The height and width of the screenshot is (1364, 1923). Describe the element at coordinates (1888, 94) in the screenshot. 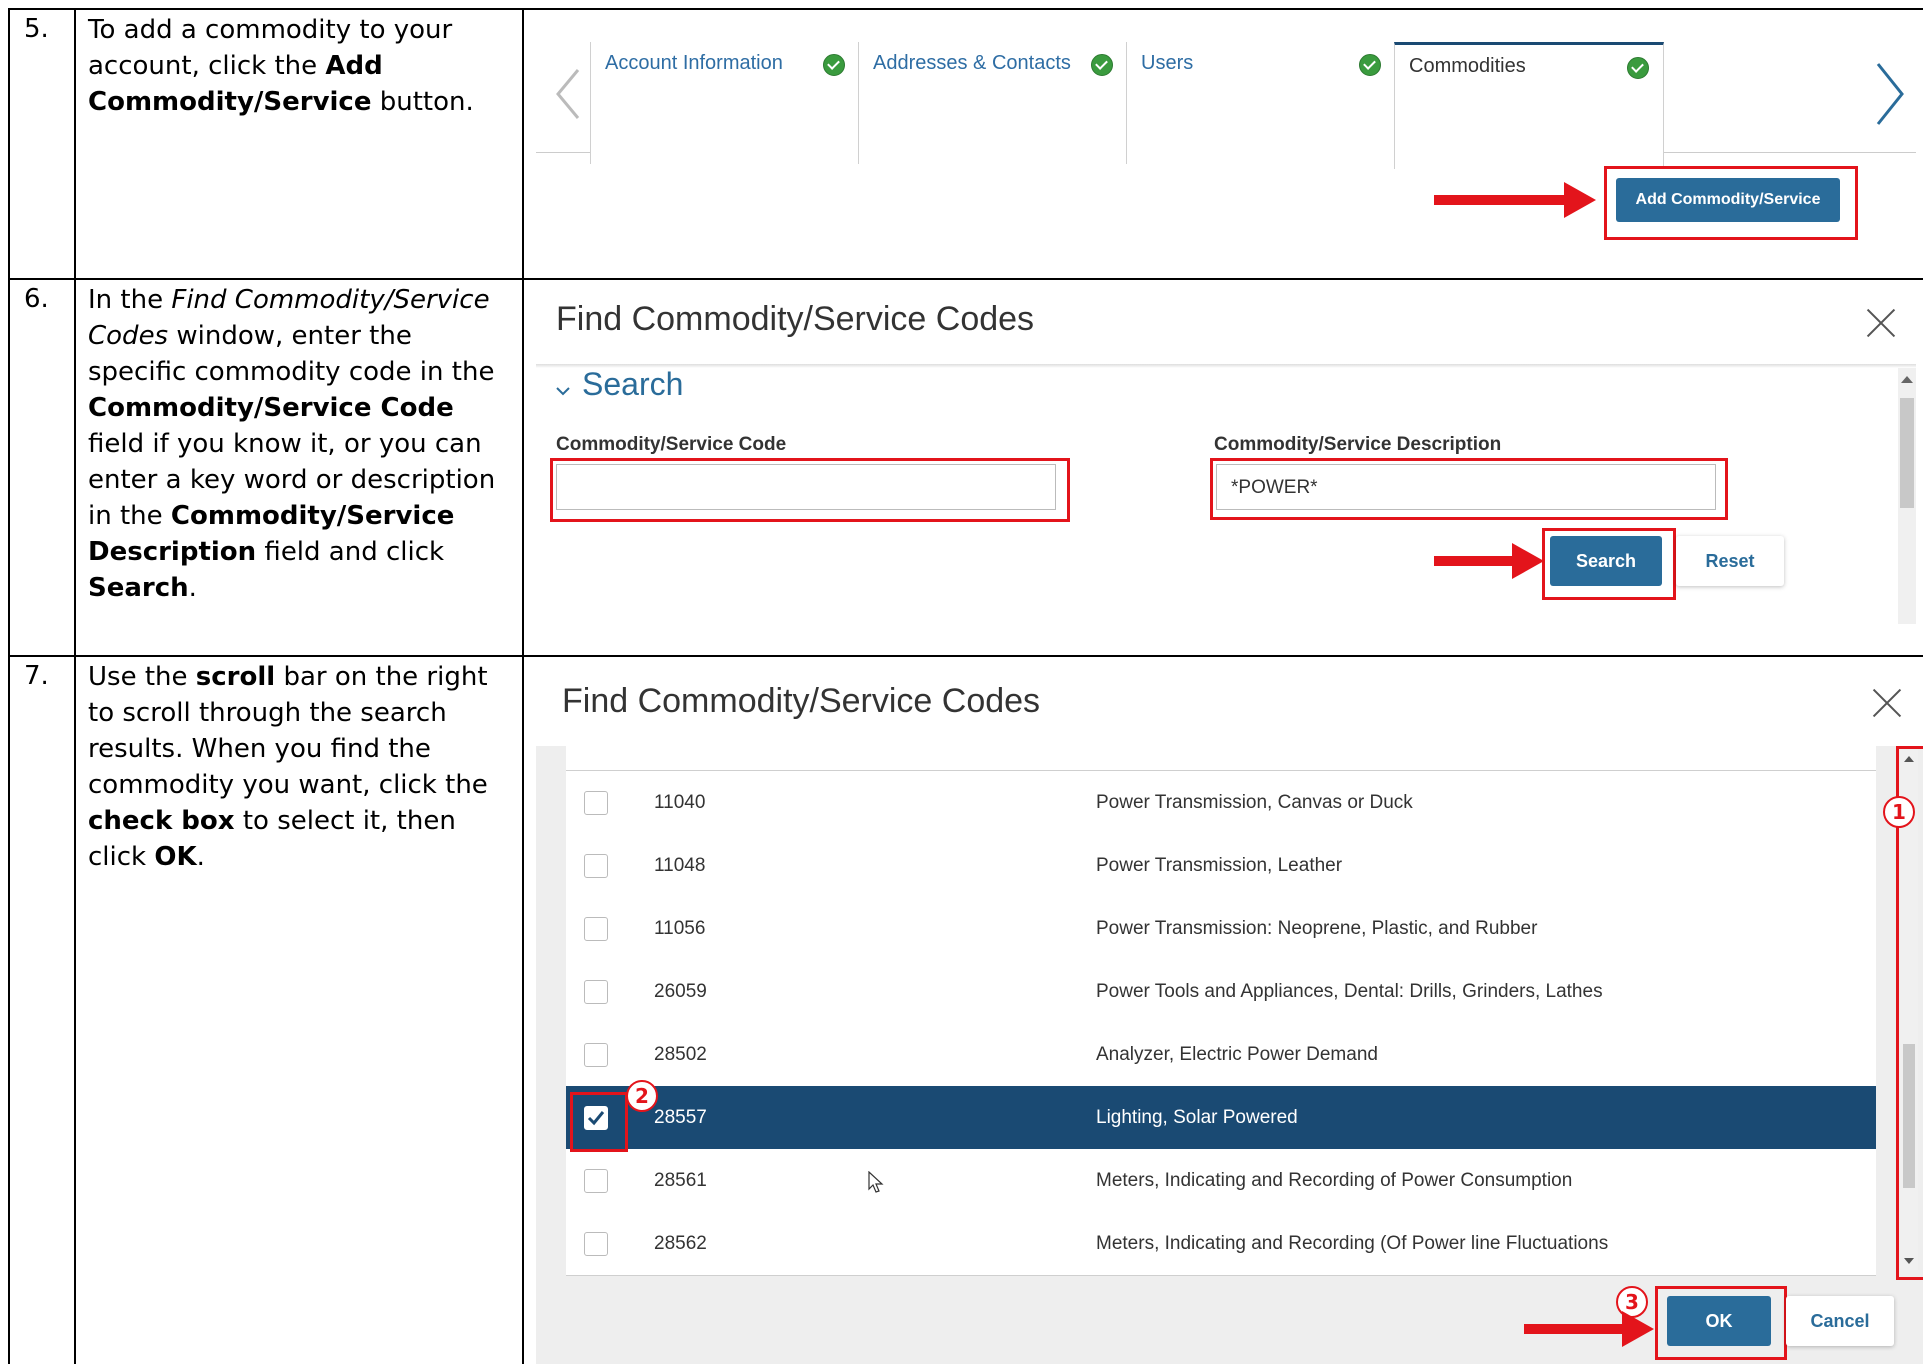

I see `chevron-right-icon` at that location.